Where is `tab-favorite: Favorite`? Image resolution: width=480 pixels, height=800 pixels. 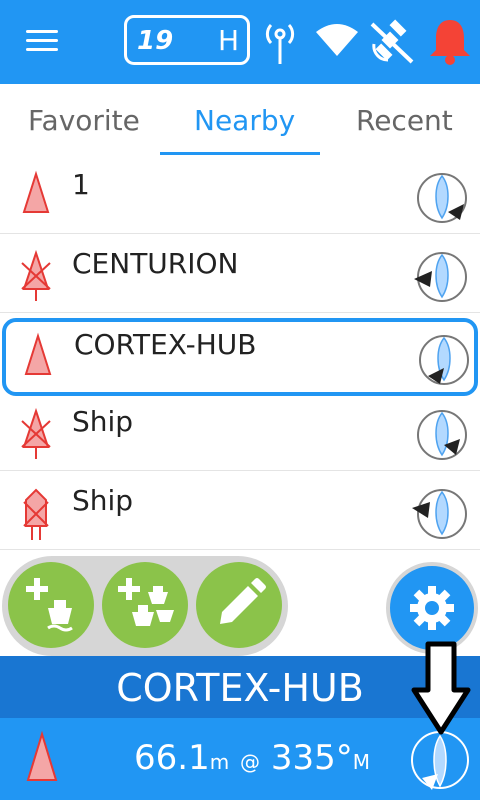
tab-favorite: Favorite is located at coordinates (84, 120).